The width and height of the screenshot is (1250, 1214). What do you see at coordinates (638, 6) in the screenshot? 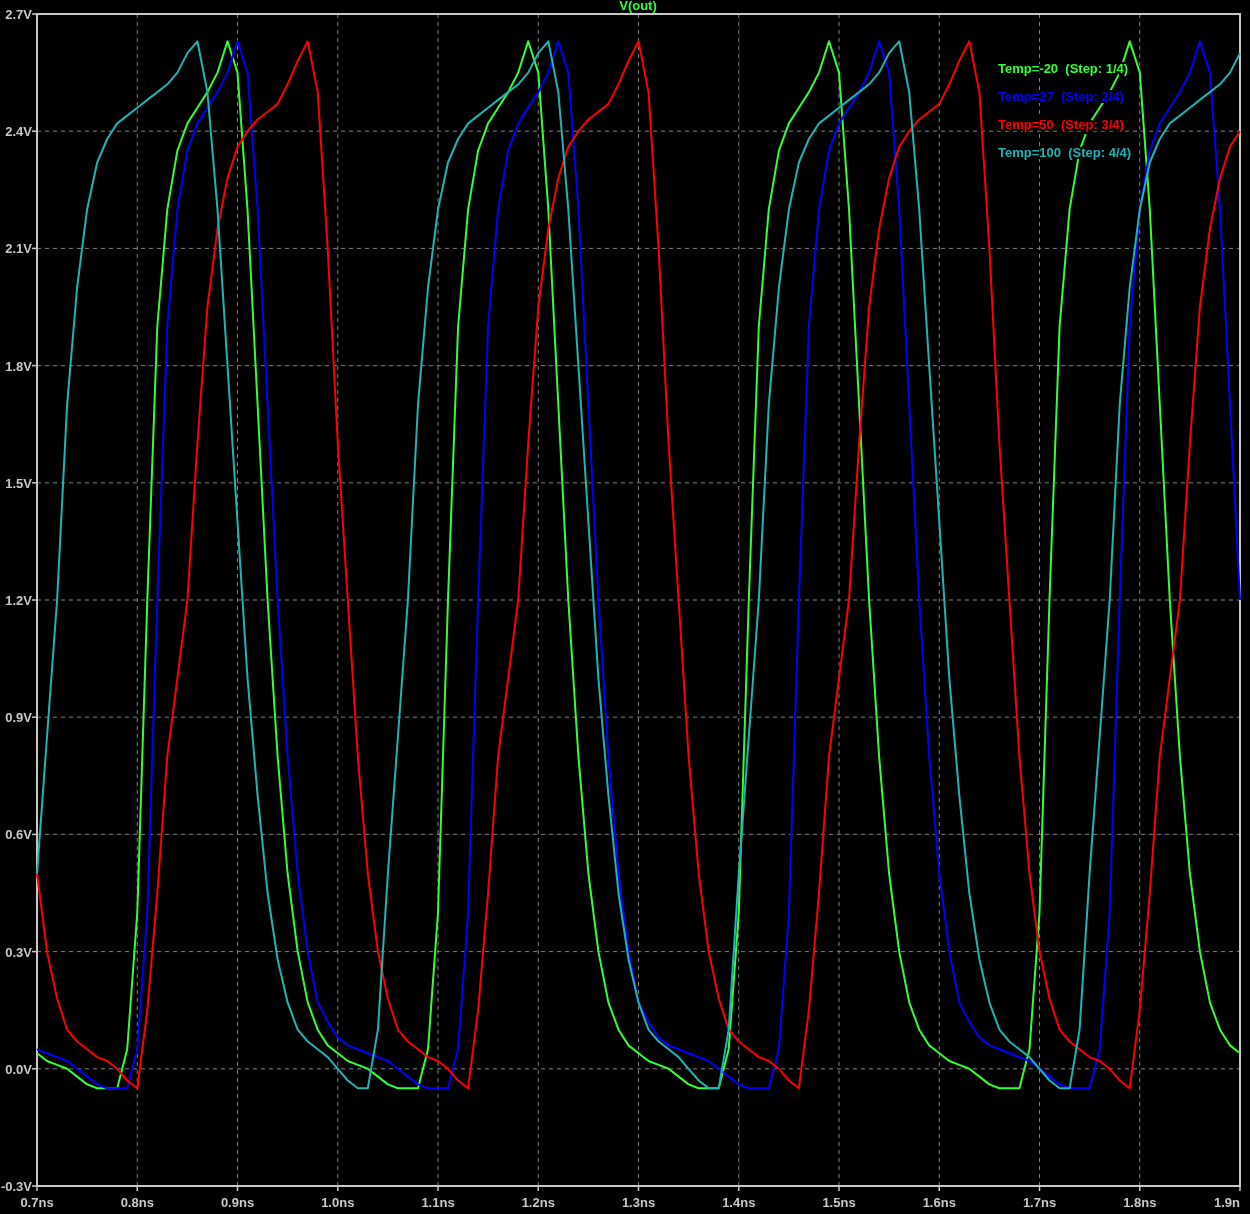
I see `chart-title: V(out)` at bounding box center [638, 6].